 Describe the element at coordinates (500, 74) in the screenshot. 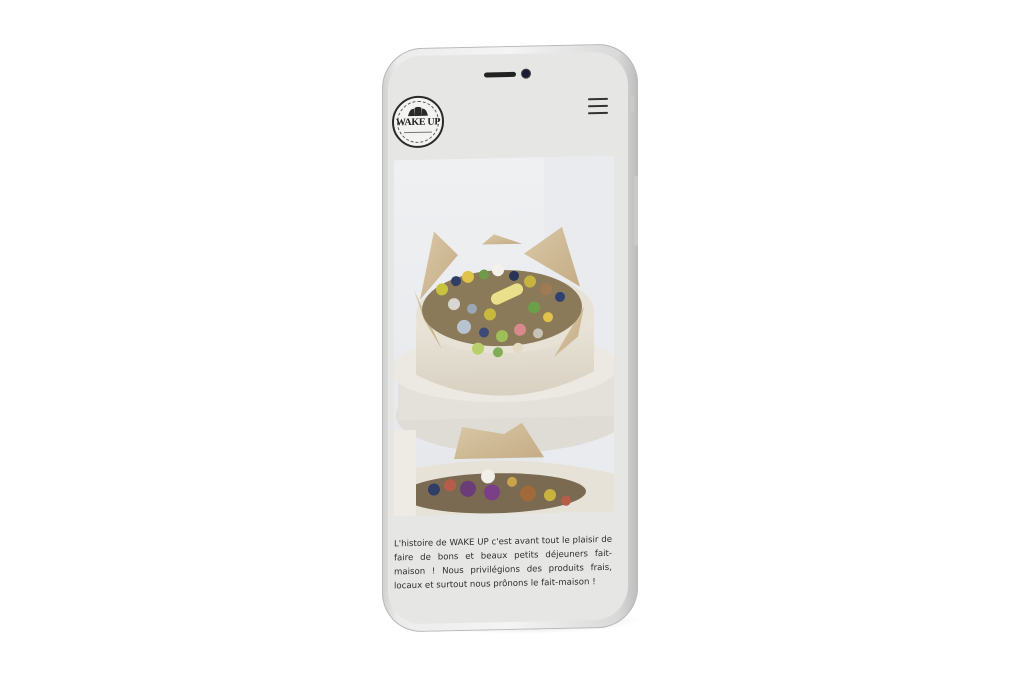

I see `speaker-grille` at that location.